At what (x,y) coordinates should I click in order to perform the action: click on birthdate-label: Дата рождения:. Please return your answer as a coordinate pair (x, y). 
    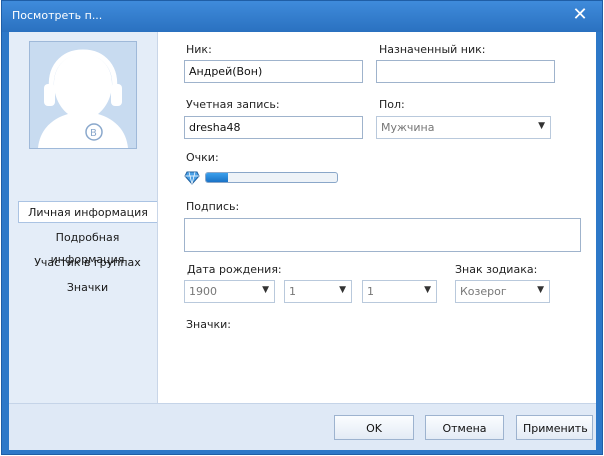
    Looking at the image, I should click on (234, 269).